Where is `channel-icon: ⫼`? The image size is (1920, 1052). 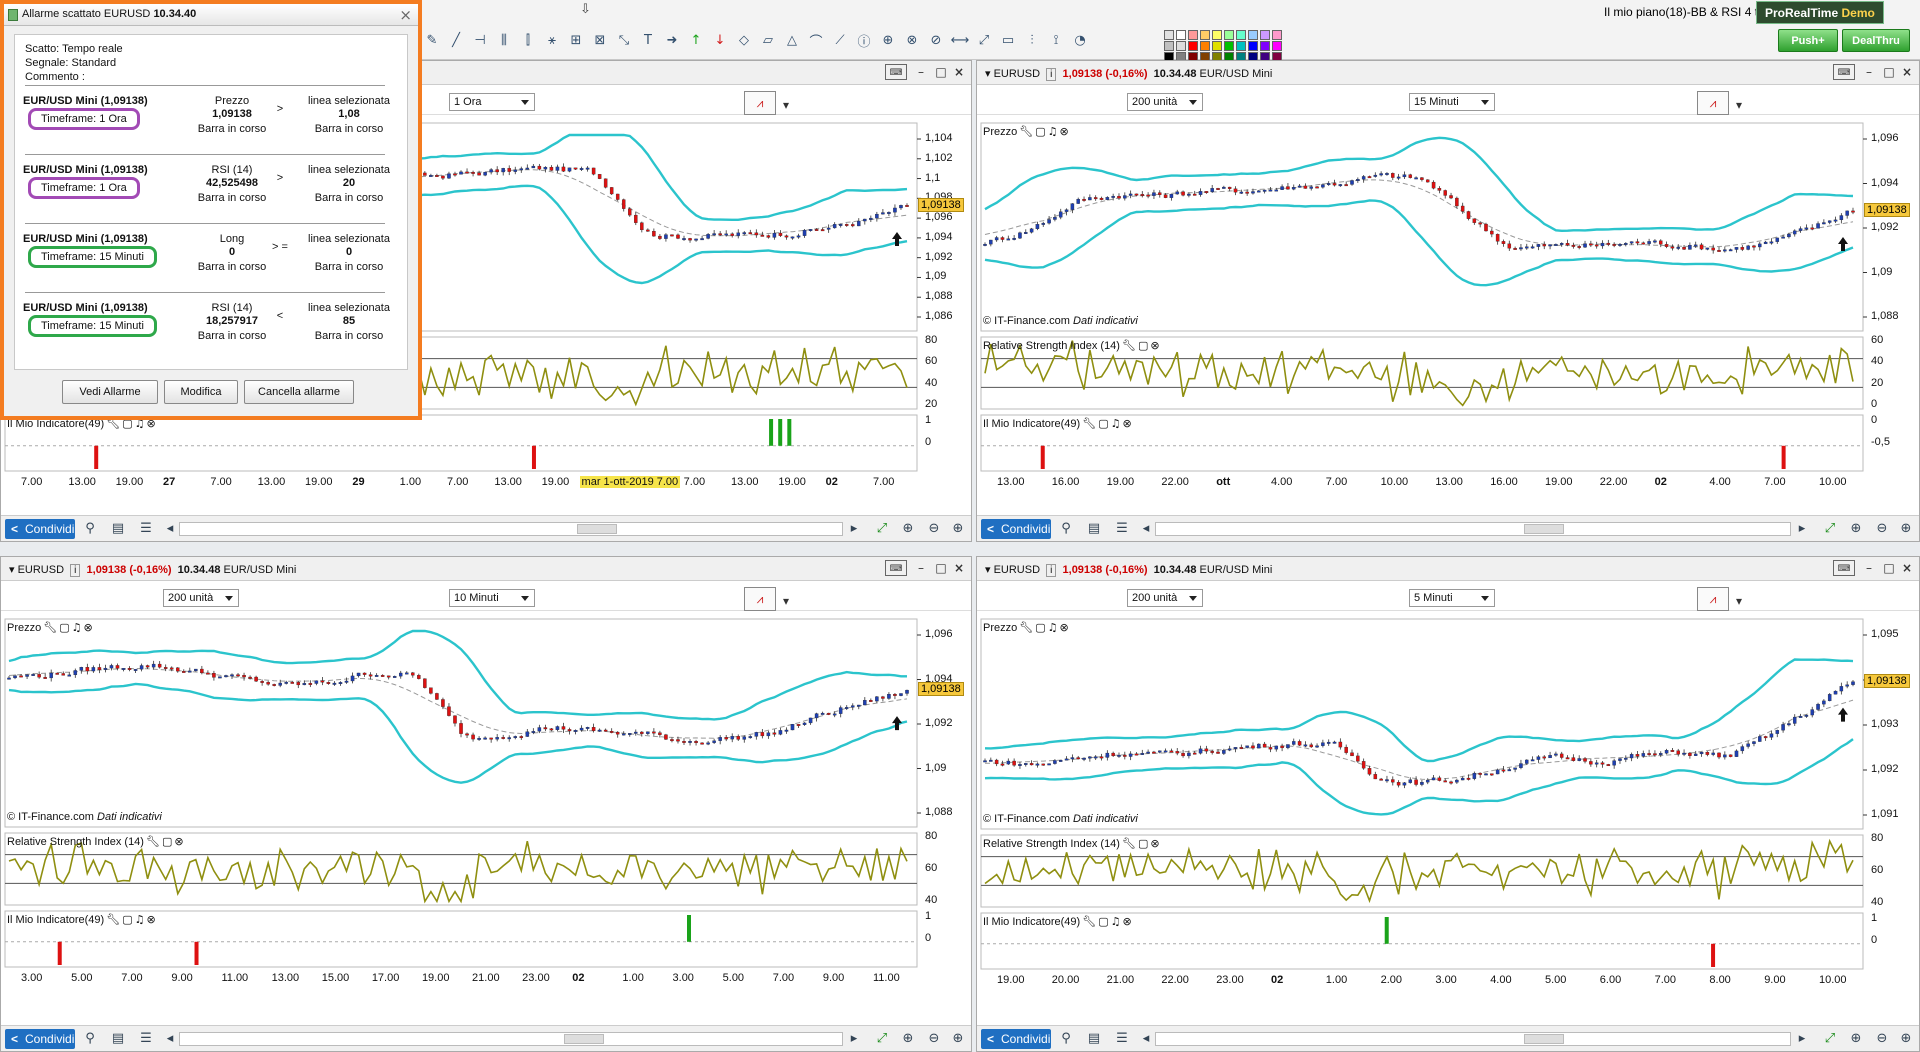
channel-icon: ⫼ is located at coordinates (504, 40).